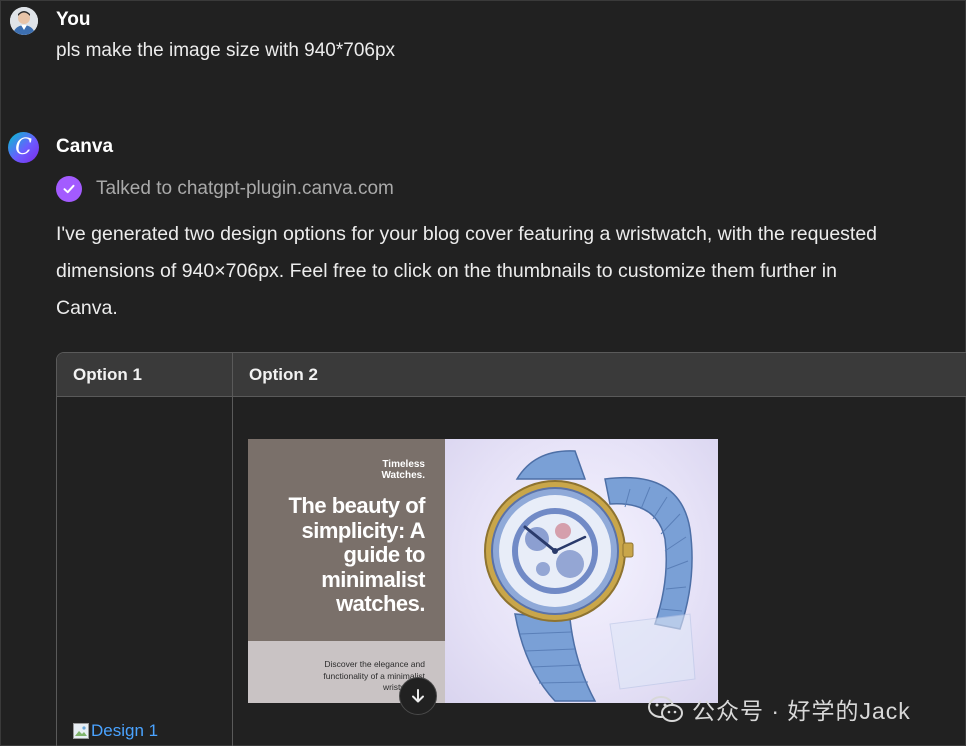 Image resolution: width=966 pixels, height=746 pixels. I want to click on plugin-status-text: Talked to chatgpt-plugin.canva.com, so click(245, 188).